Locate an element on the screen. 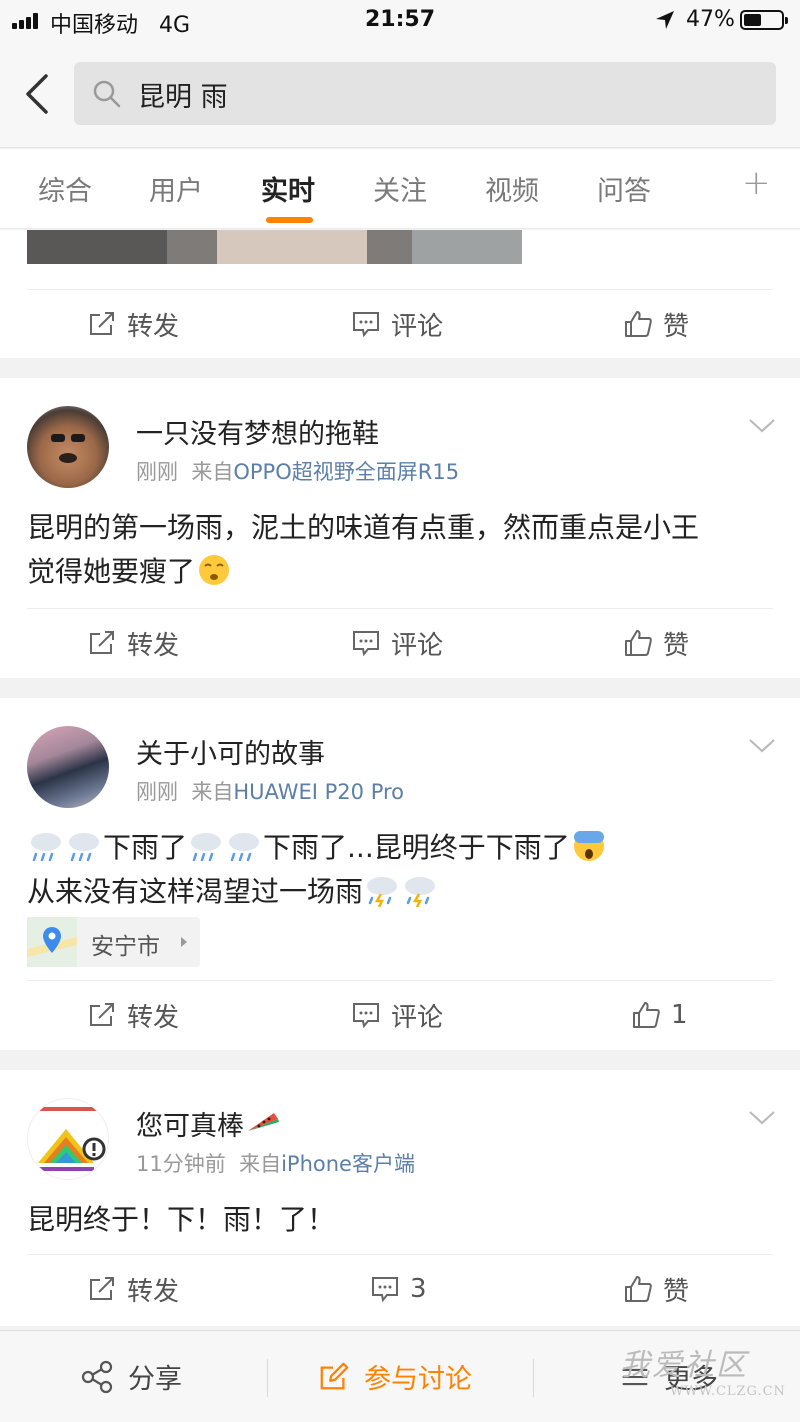 This screenshot has height=1422, width=800. watermark: 我爱社区 WWW.CLZG.CN is located at coordinates (703, 1373).